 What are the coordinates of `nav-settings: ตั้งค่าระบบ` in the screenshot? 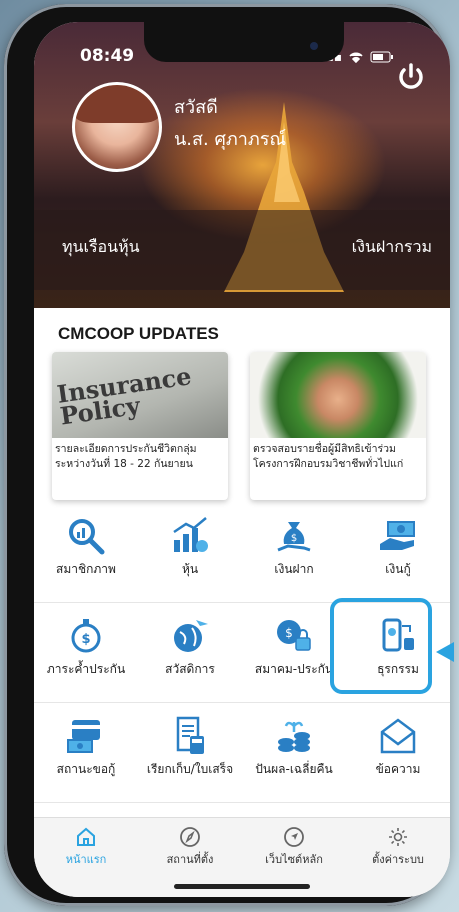 It's located at (398, 847).